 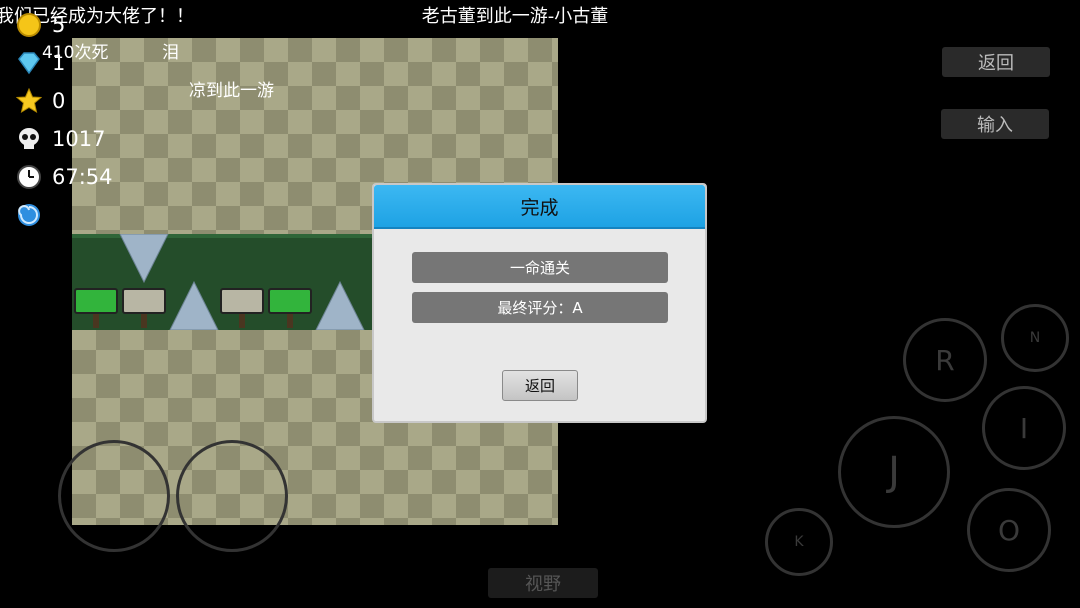 I want to click on input-button: 输入, so click(x=995, y=124).